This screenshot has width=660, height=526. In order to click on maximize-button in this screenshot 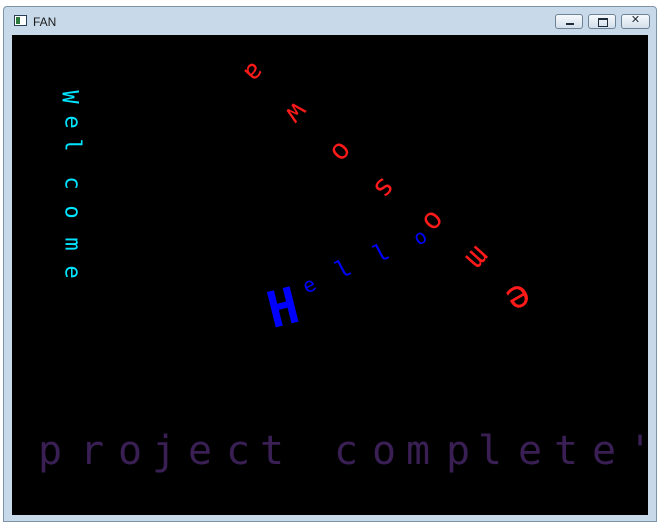, I will do `click(602, 21)`.